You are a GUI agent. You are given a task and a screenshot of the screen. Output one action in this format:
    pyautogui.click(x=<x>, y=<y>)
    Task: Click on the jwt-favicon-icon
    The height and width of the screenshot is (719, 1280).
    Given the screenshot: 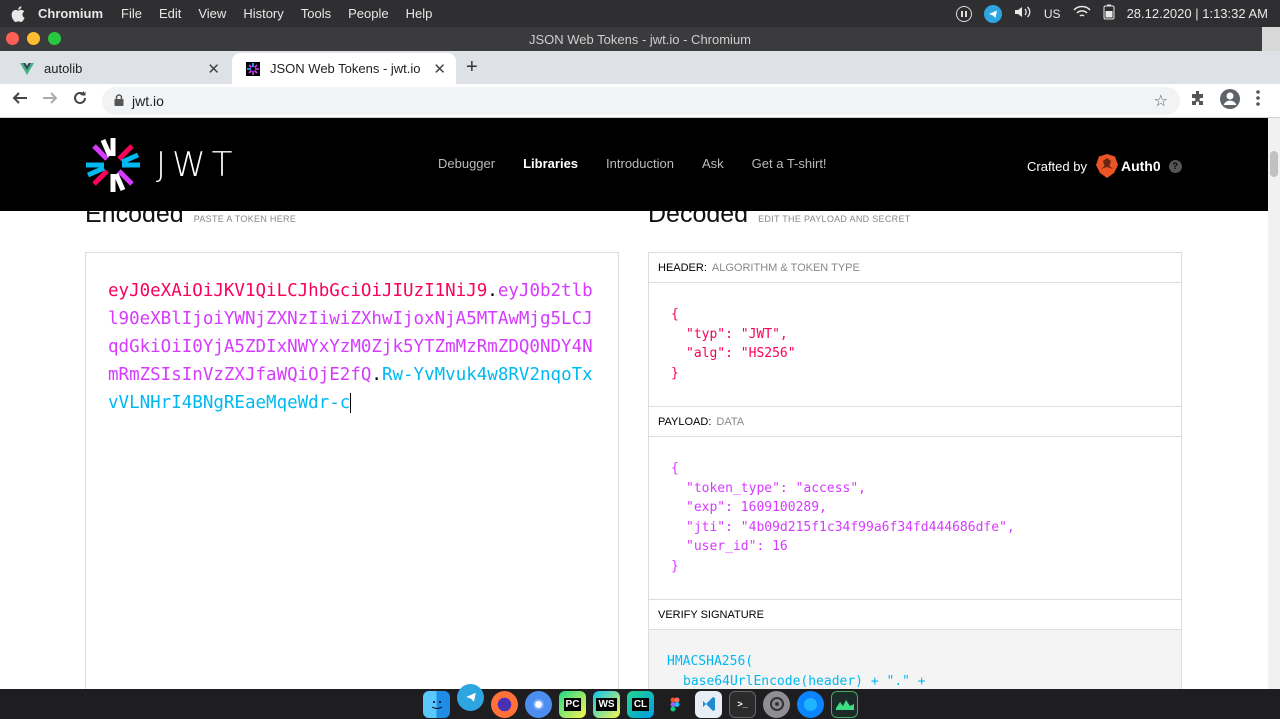 What is the action you would take?
    pyautogui.click(x=253, y=68)
    